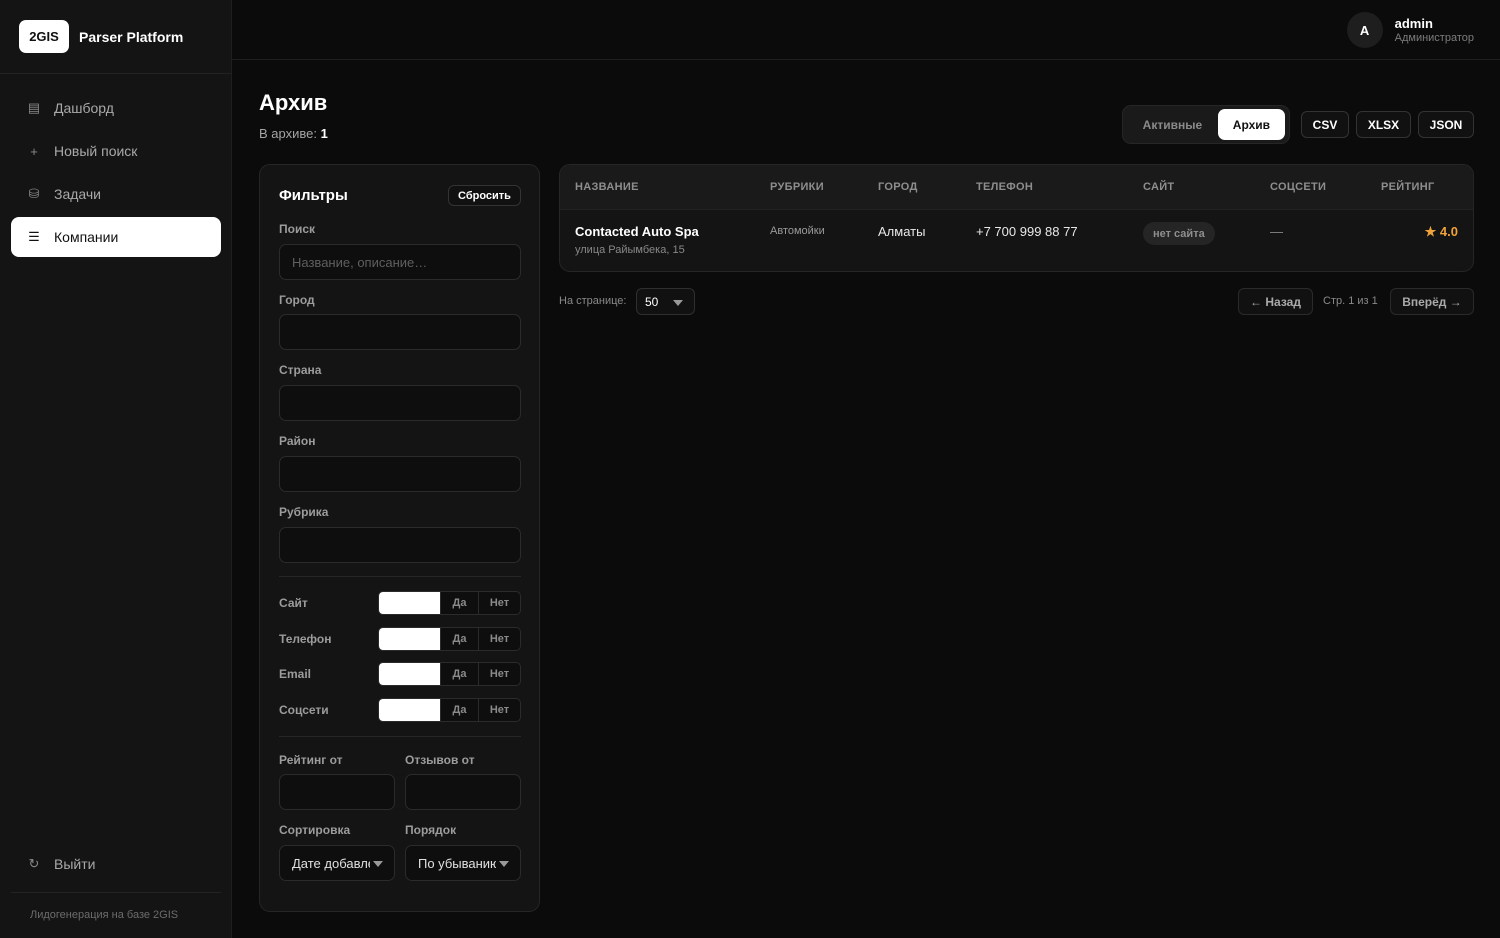 The width and height of the screenshot is (1500, 938). Describe the element at coordinates (324, 133) in the screenshot. I see `archive-count-value: 1` at that location.